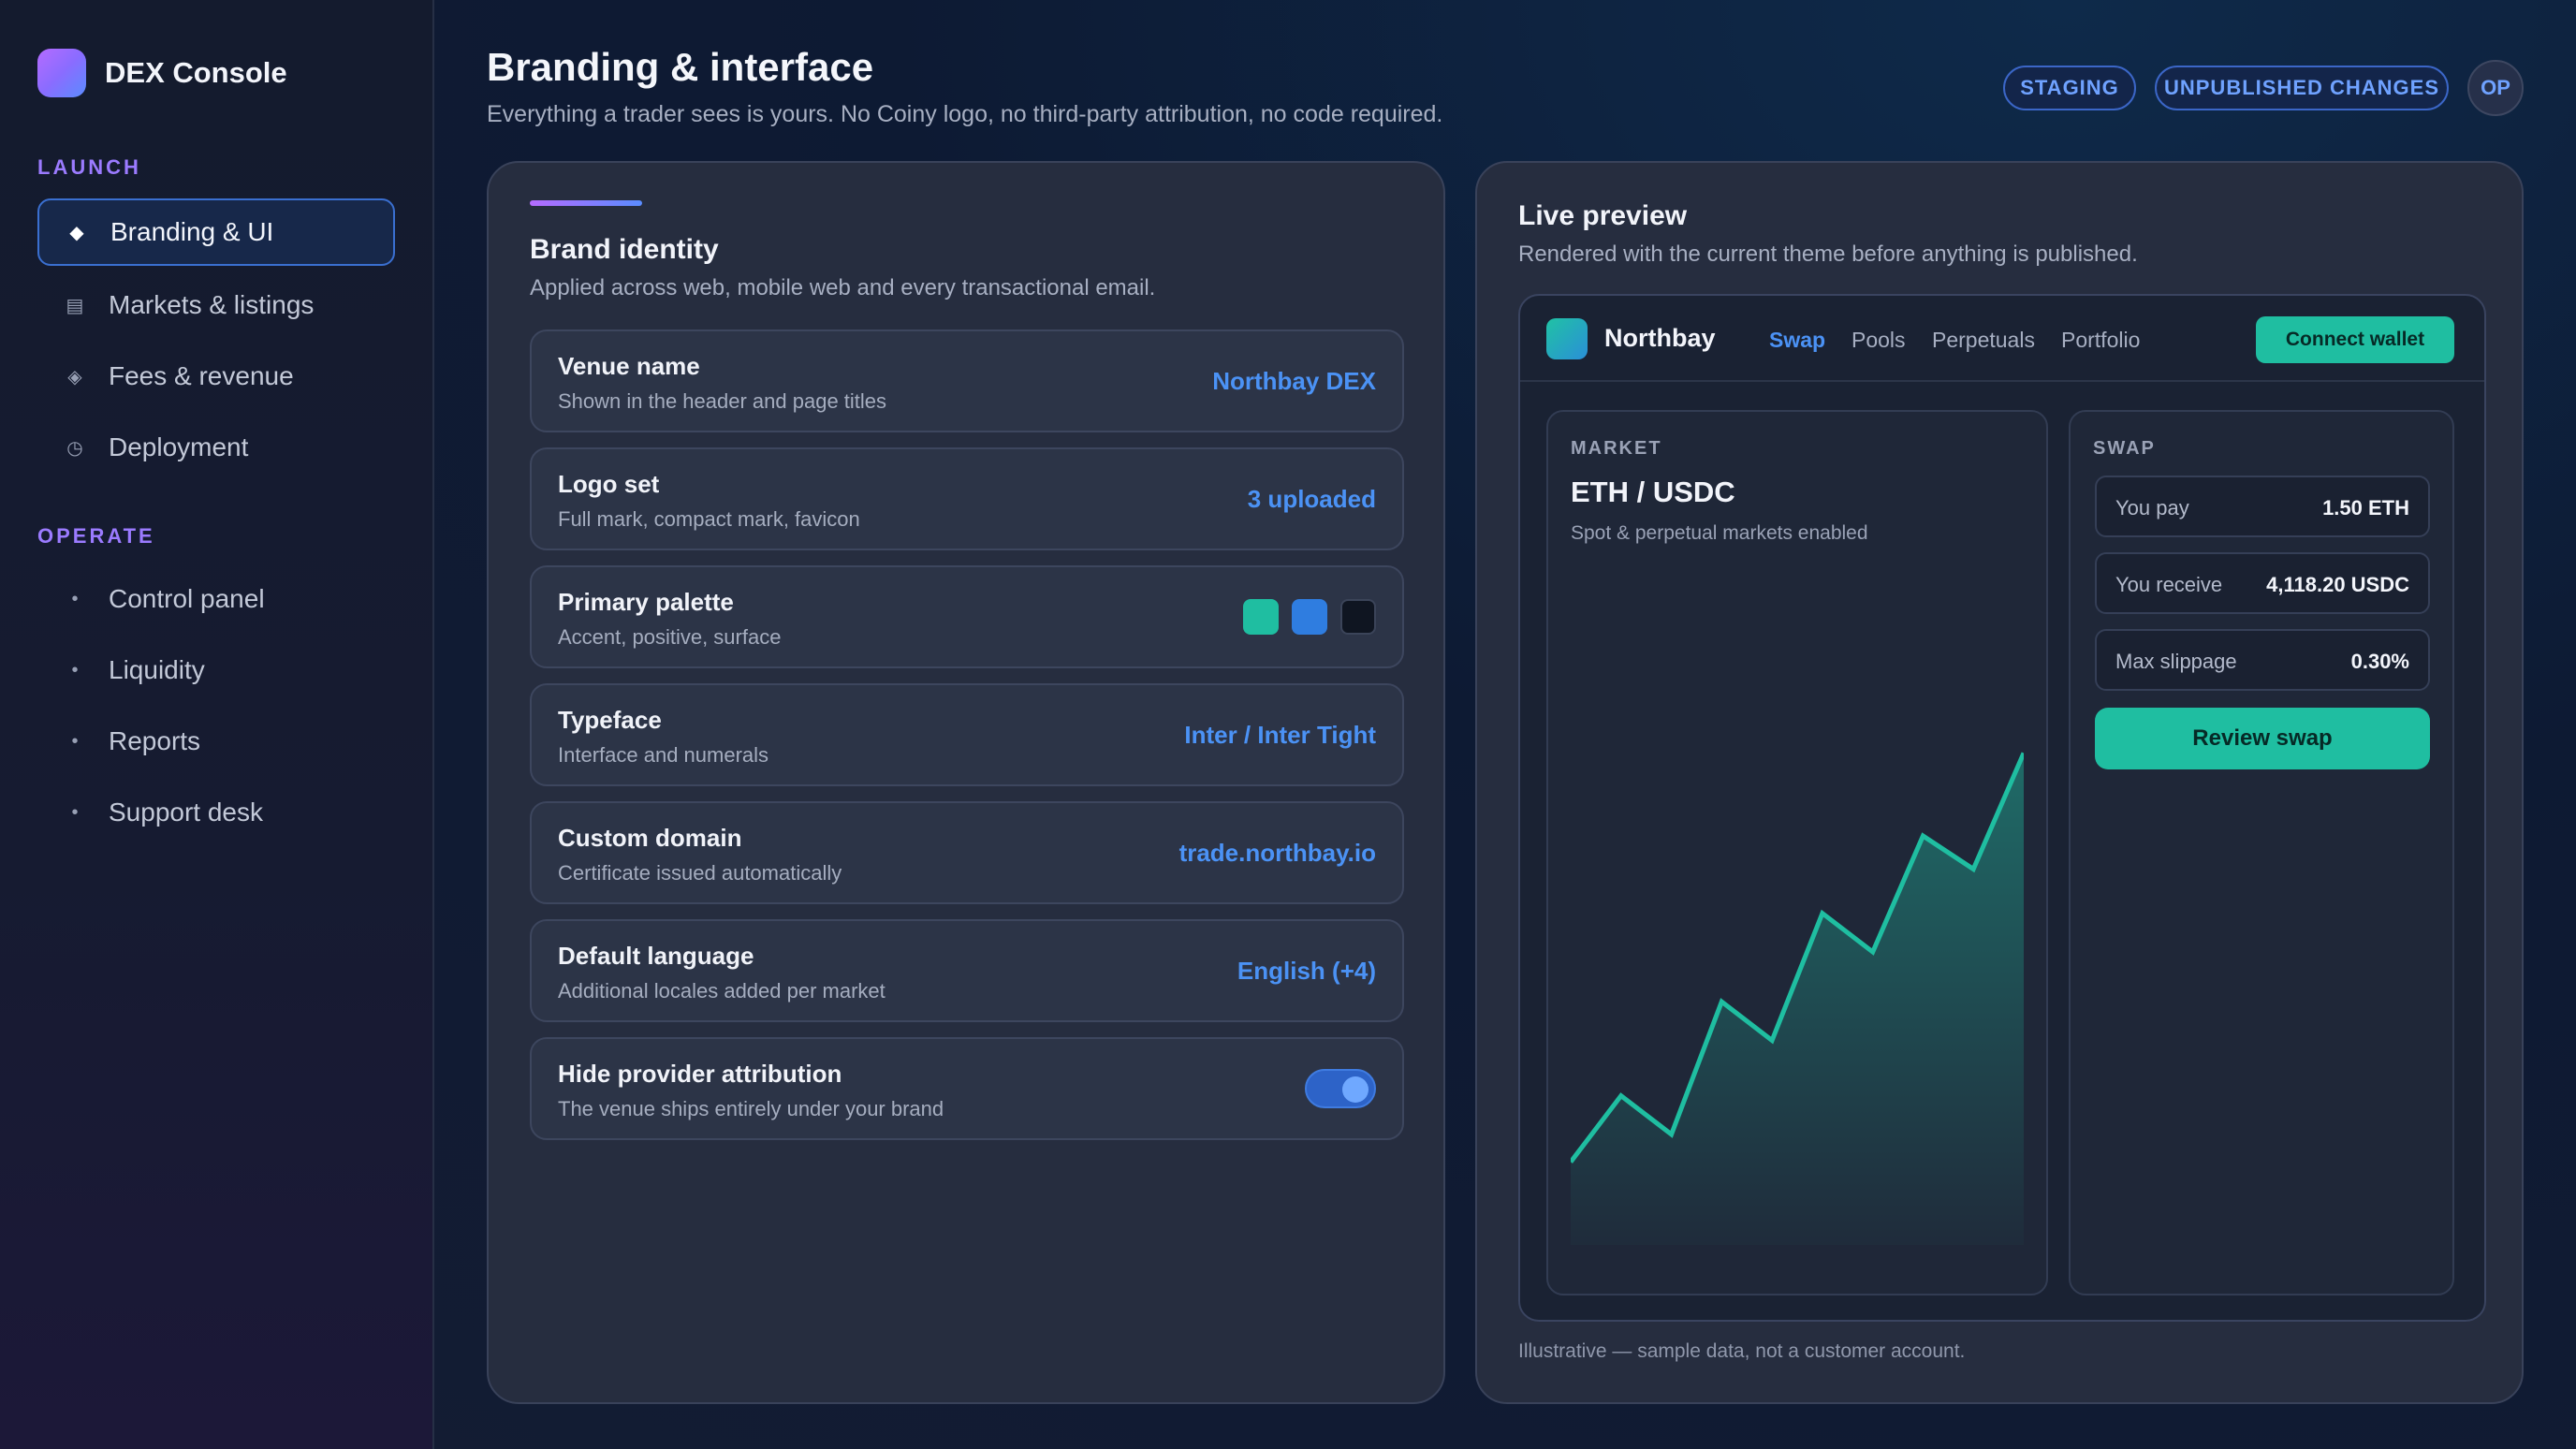 The image size is (2576, 1449). I want to click on sidebar-item-label: Deployment, so click(179, 446).